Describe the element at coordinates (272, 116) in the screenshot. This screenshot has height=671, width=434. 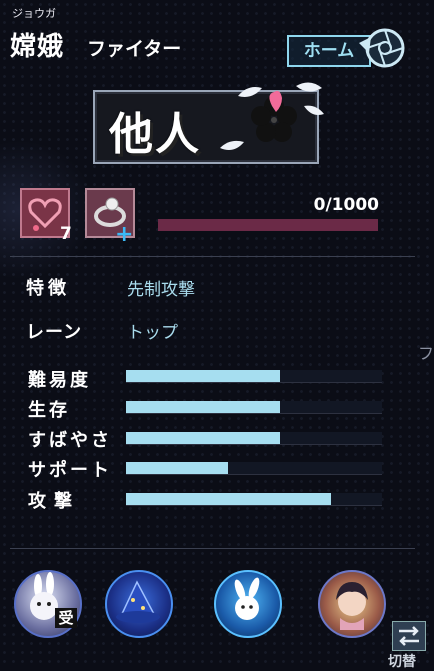
I see `sakura-emblem-icon` at that location.